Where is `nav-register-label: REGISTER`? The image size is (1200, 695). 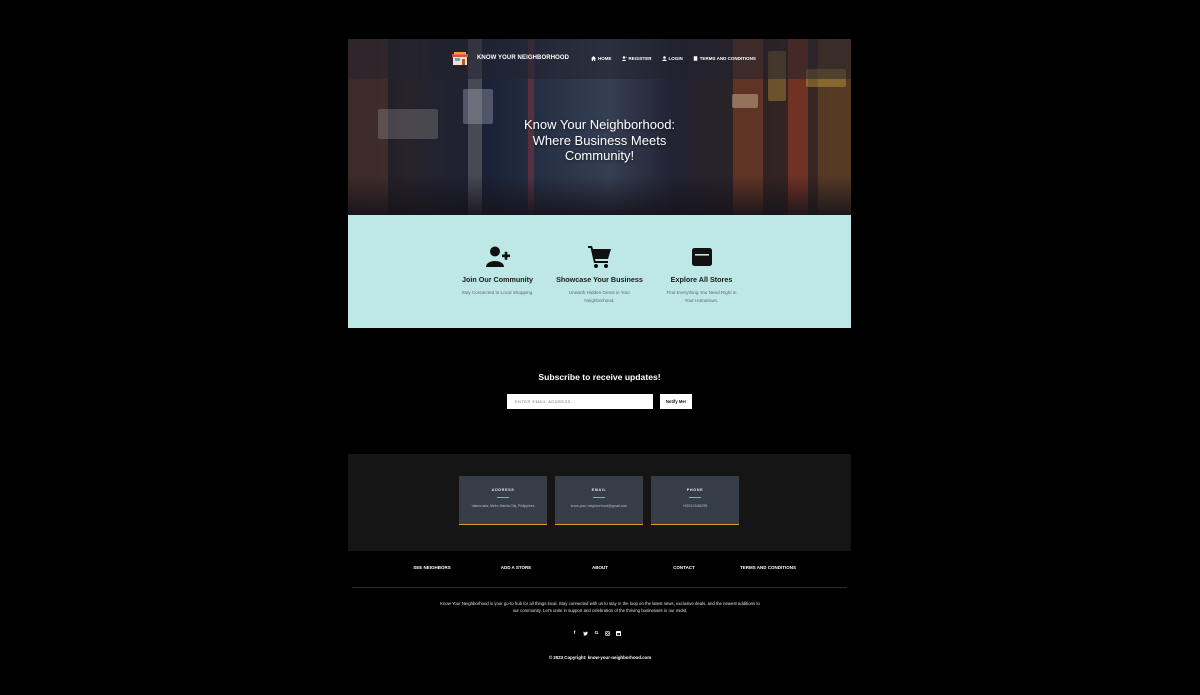 nav-register-label: REGISTER is located at coordinates (640, 58).